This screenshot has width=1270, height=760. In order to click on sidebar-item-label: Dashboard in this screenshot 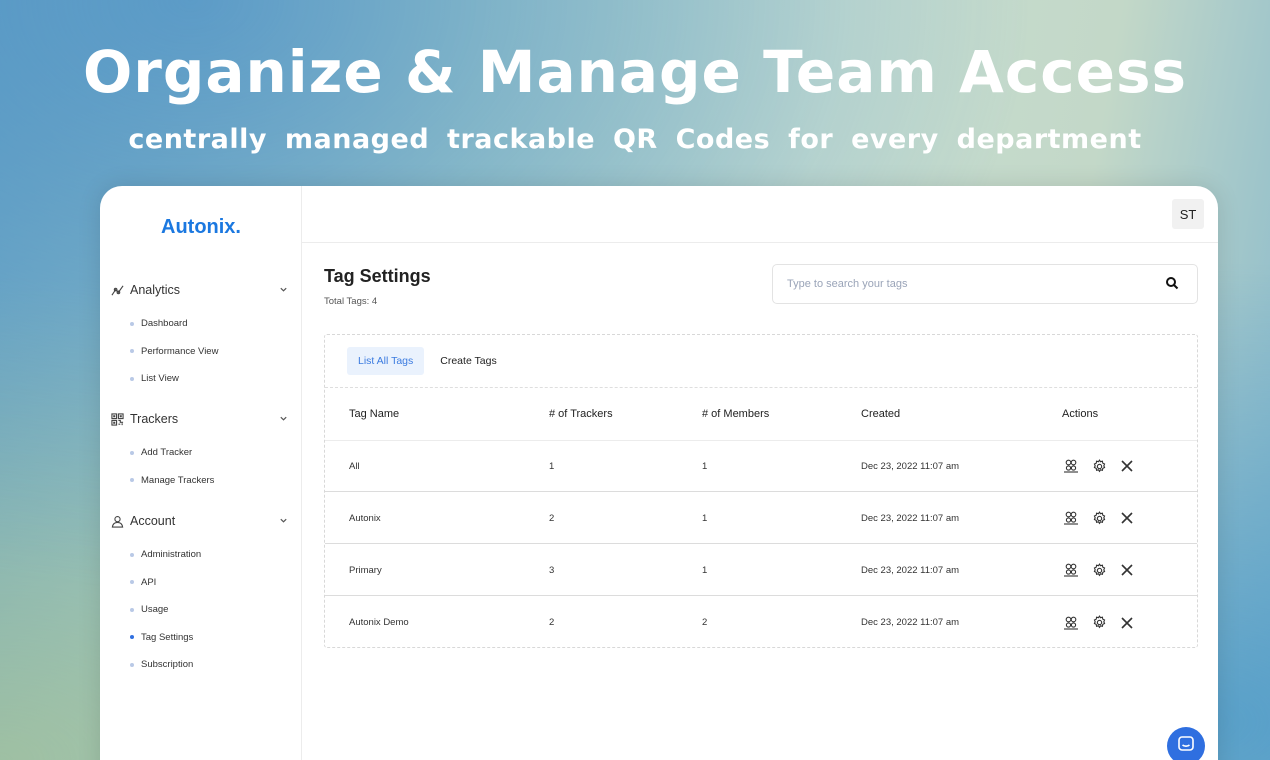, I will do `click(164, 324)`.